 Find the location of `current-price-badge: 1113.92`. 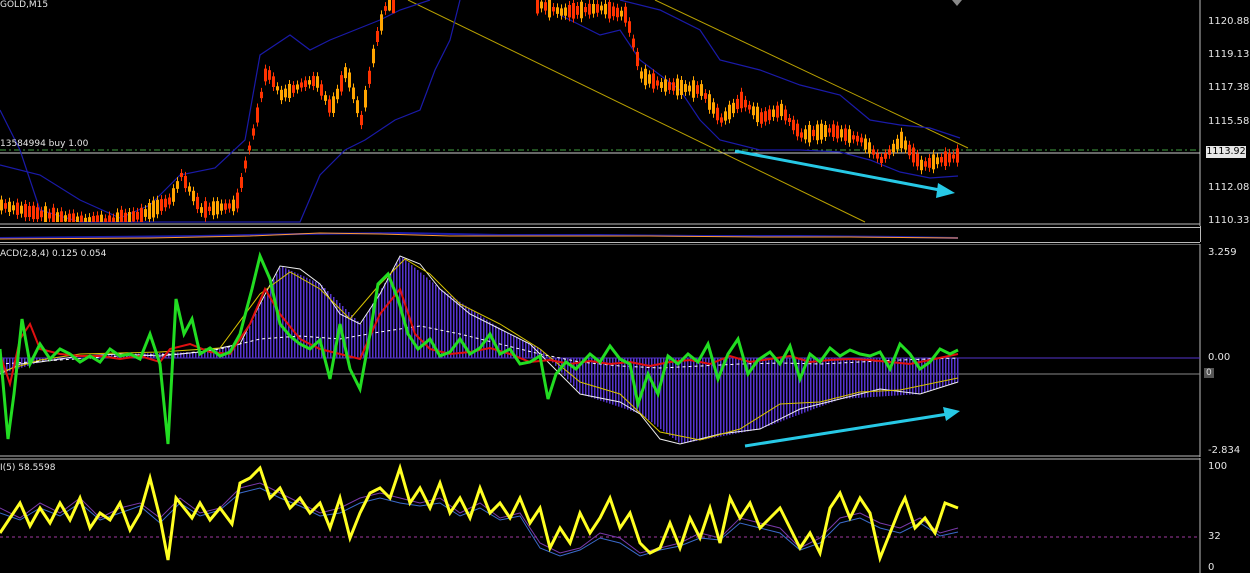

current-price-badge: 1113.92 is located at coordinates (1226, 152).